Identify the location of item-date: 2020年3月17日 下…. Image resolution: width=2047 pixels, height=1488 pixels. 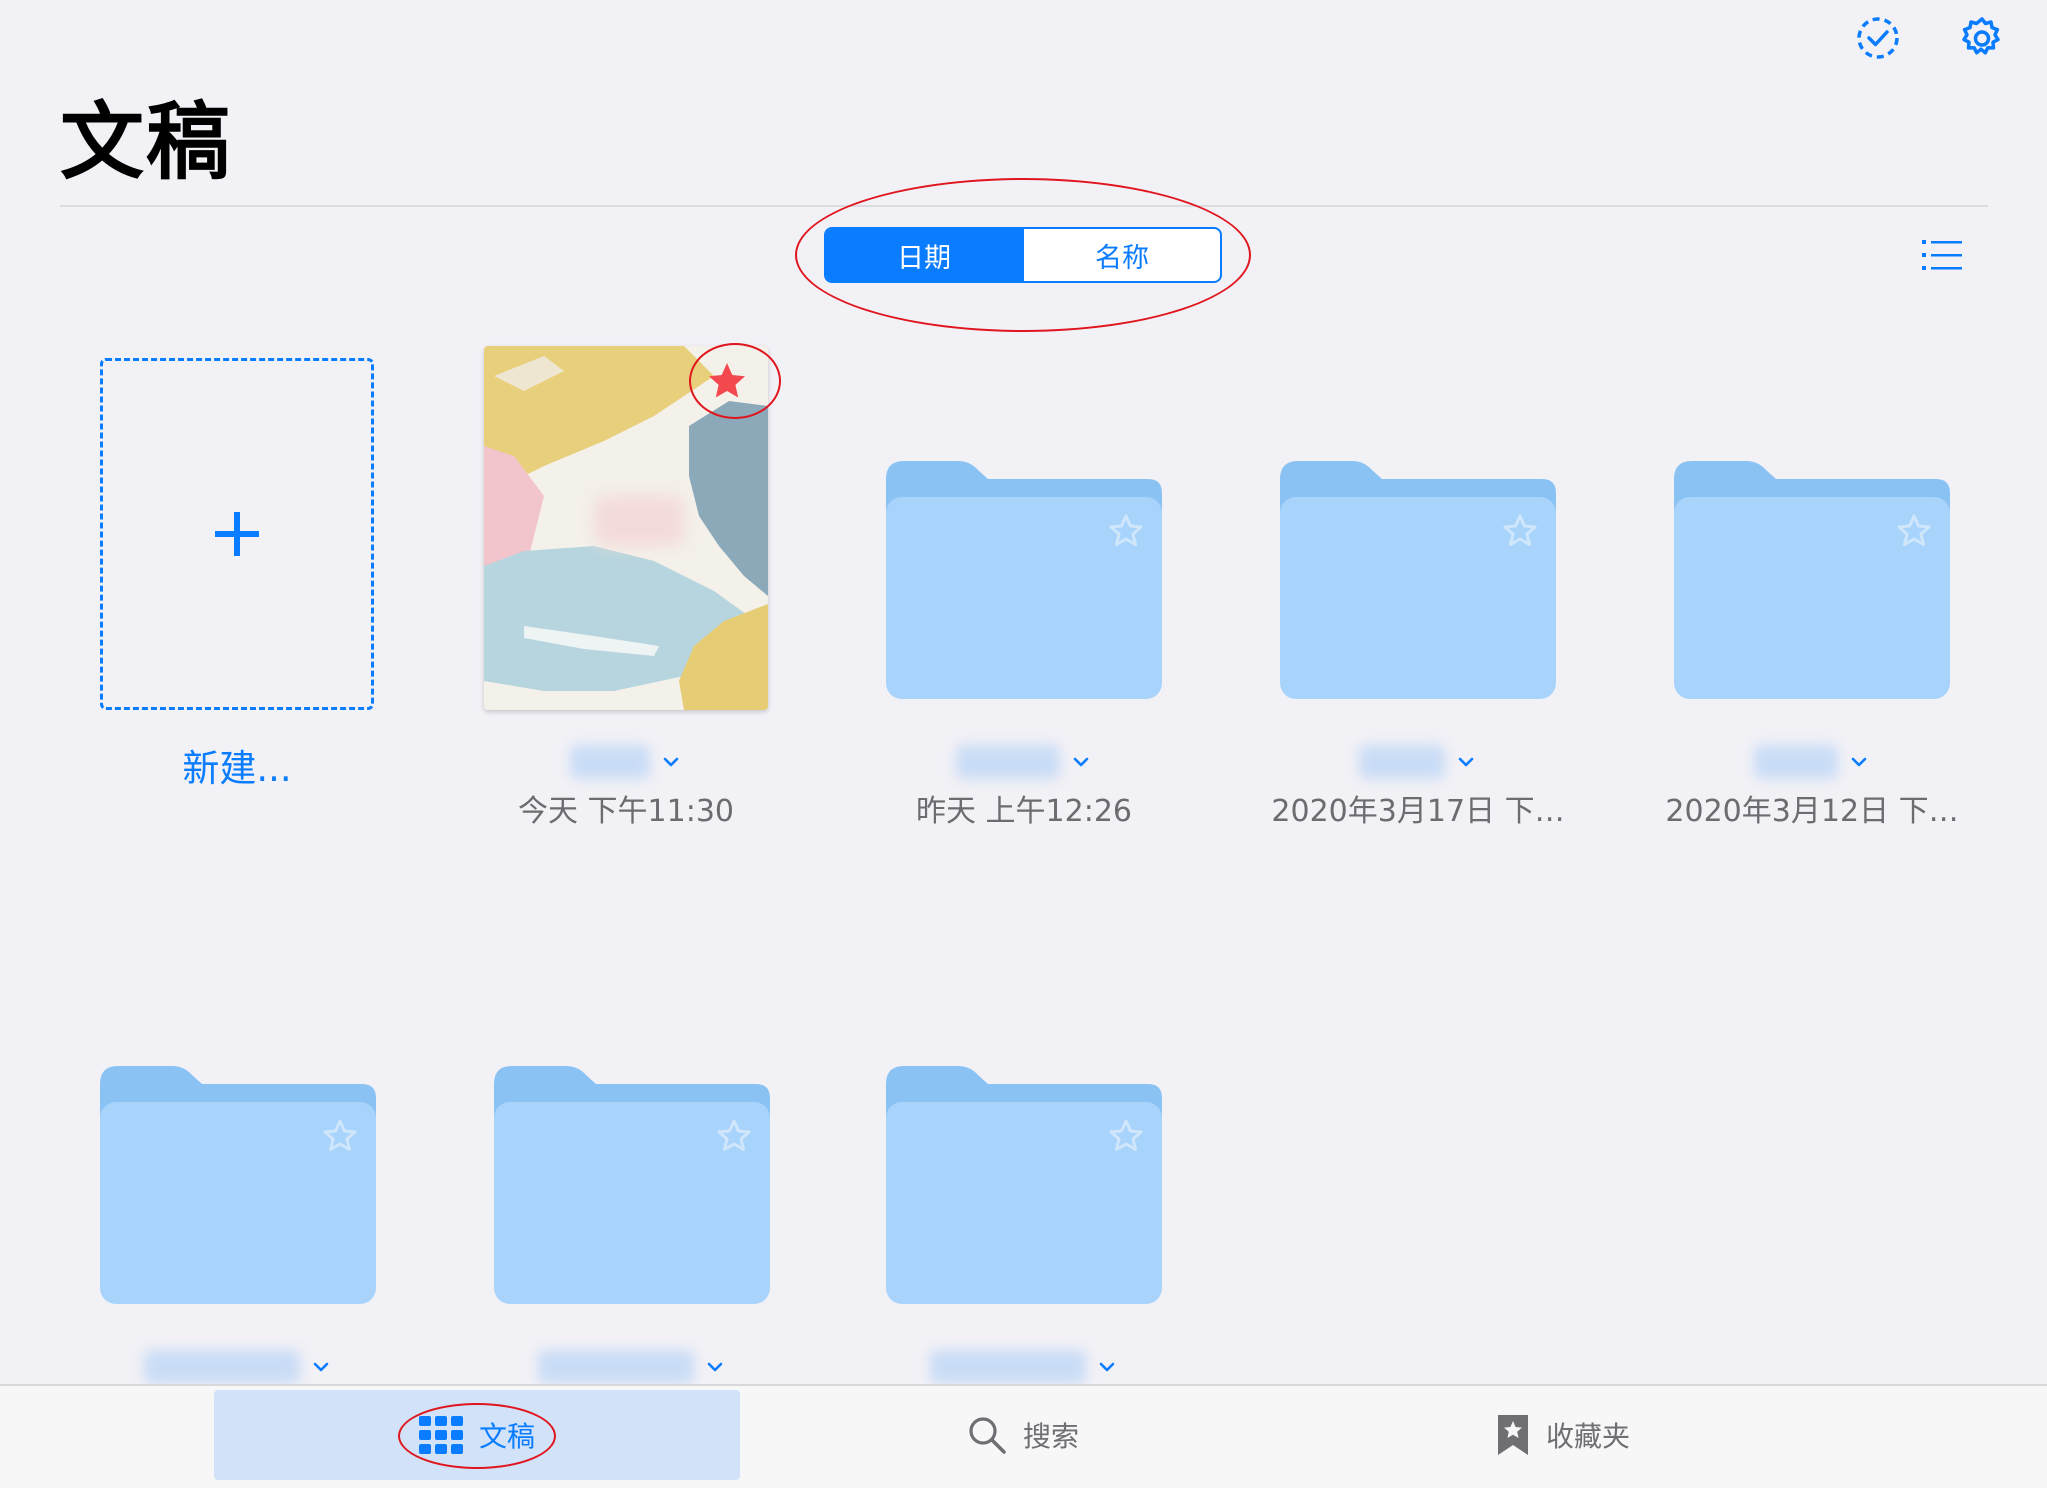
(1418, 811).